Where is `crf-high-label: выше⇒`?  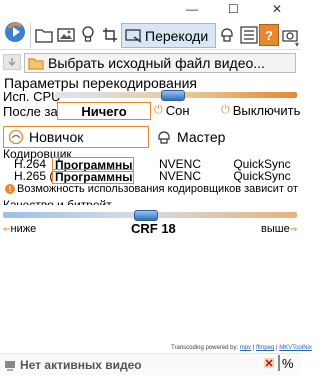 crf-high-label: выше⇒ is located at coordinates (279, 229).